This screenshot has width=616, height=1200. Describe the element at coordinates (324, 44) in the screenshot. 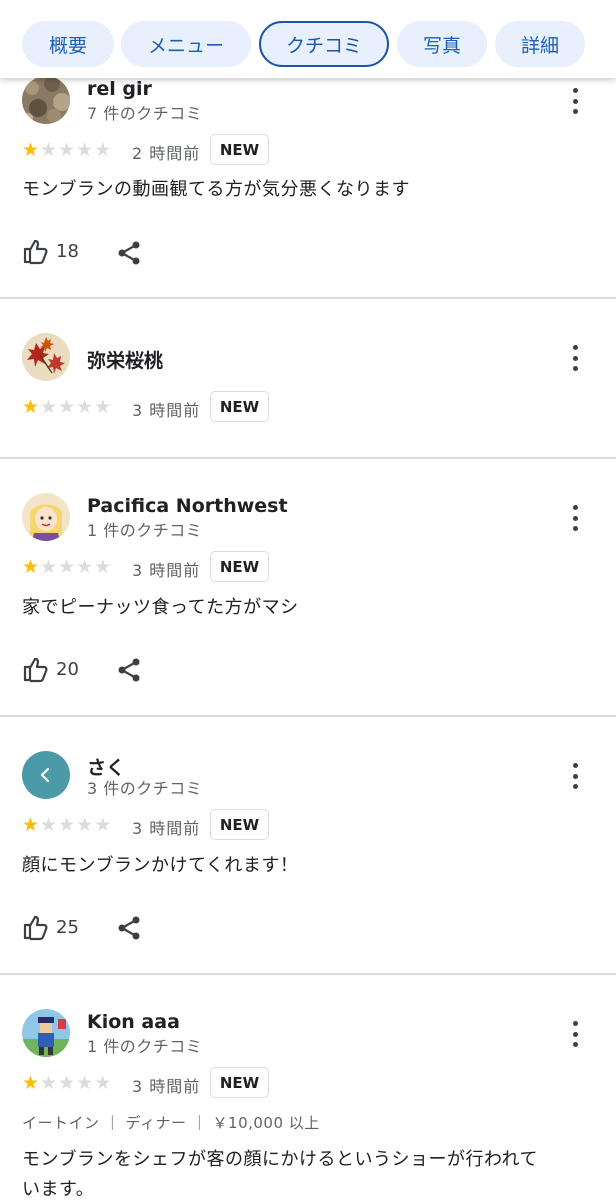

I see `tab-reviews: クチコミ` at that location.